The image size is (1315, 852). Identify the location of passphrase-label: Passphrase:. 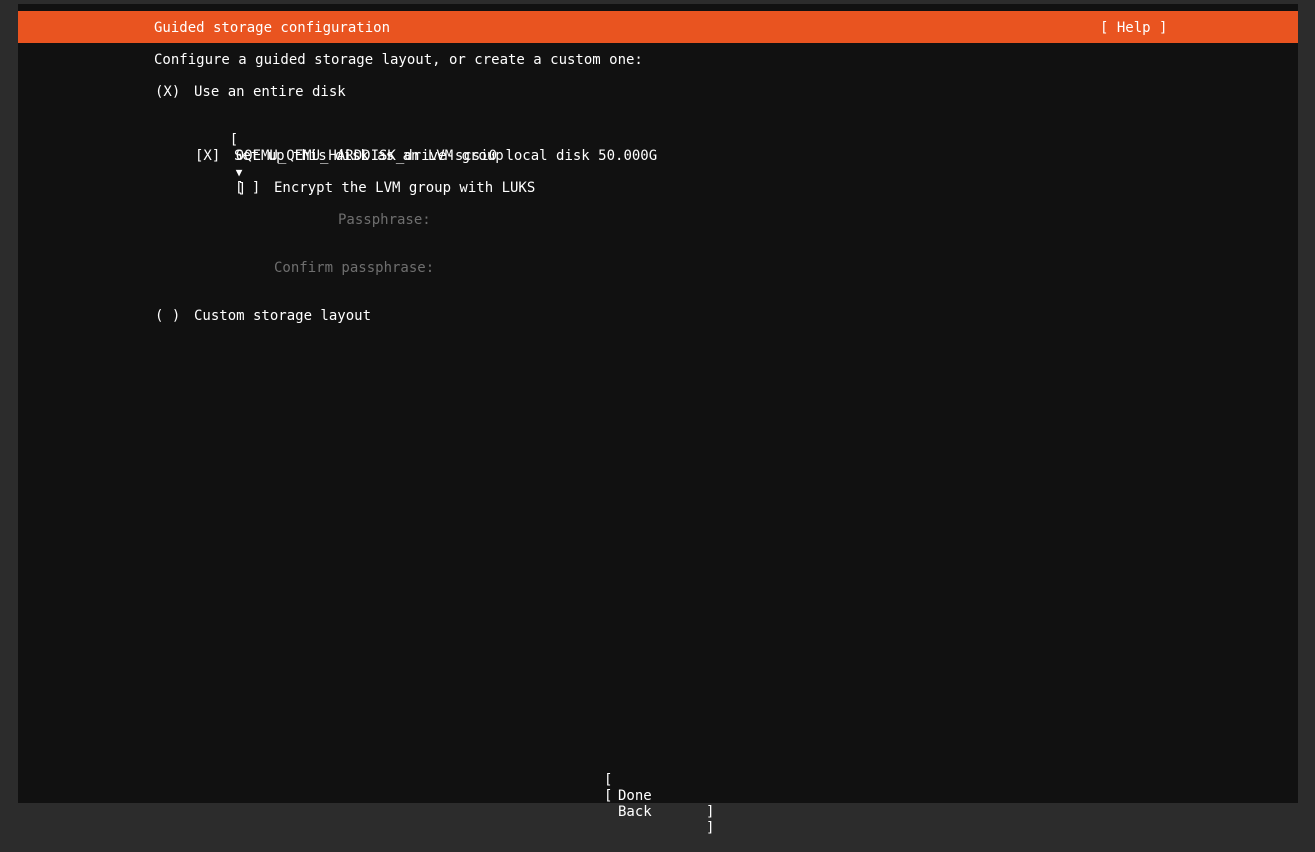
(384, 220).